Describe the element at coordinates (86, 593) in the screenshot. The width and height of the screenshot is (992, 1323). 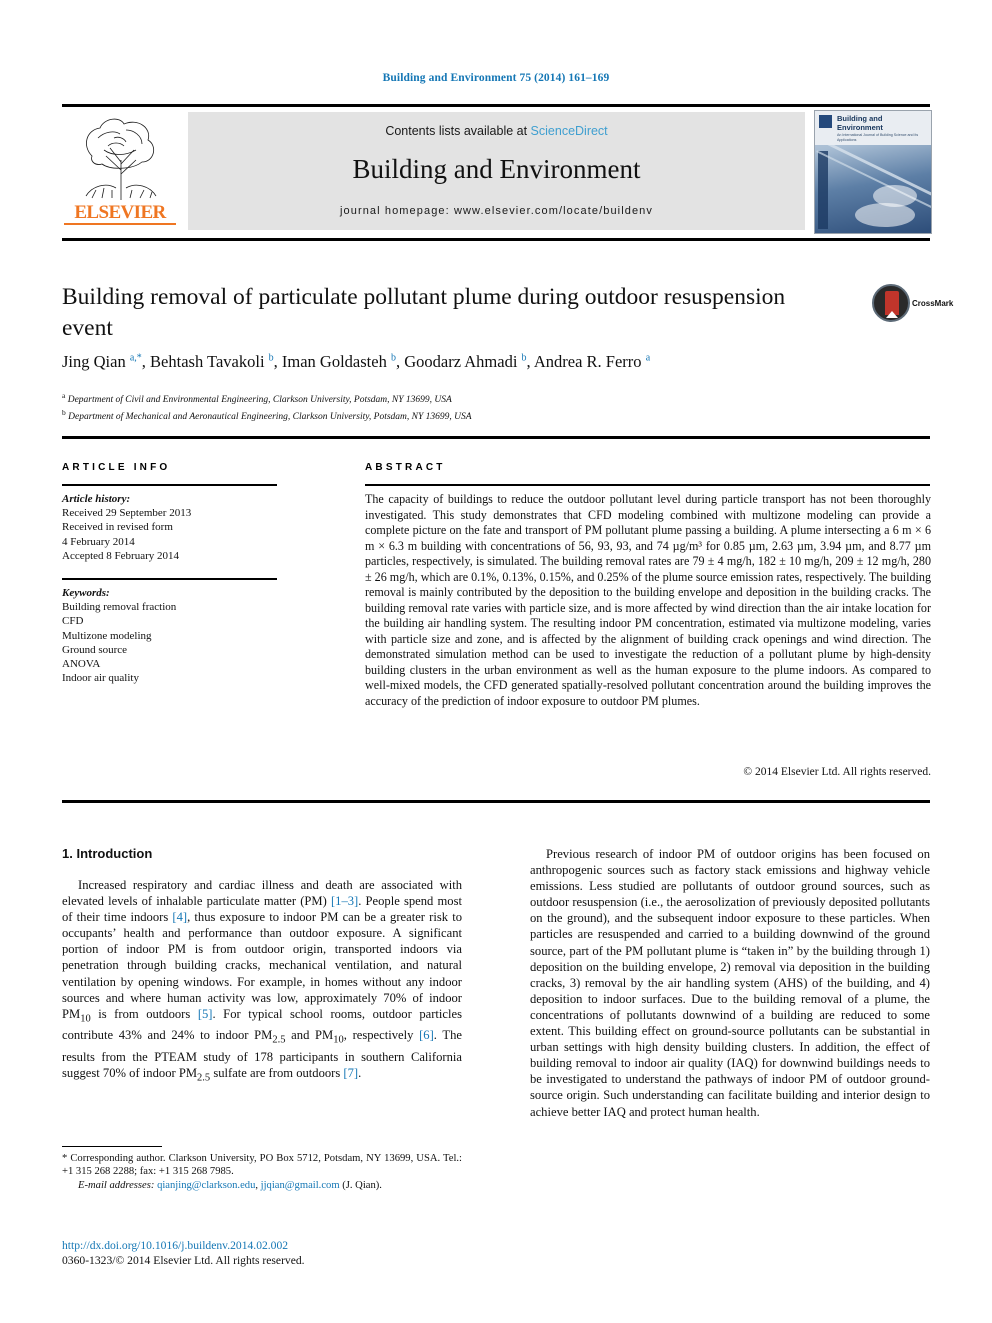
I see `keywords-label: Keywords:` at that location.